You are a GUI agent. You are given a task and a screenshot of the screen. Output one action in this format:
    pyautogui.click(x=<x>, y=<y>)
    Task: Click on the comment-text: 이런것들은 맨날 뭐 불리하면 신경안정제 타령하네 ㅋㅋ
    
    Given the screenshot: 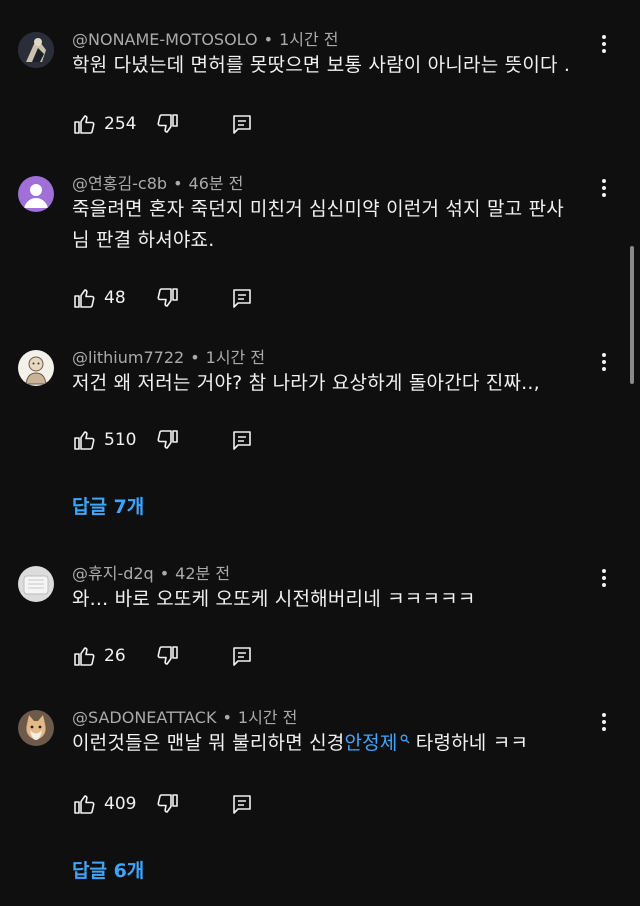 What is the action you would take?
    pyautogui.click(x=332, y=743)
    